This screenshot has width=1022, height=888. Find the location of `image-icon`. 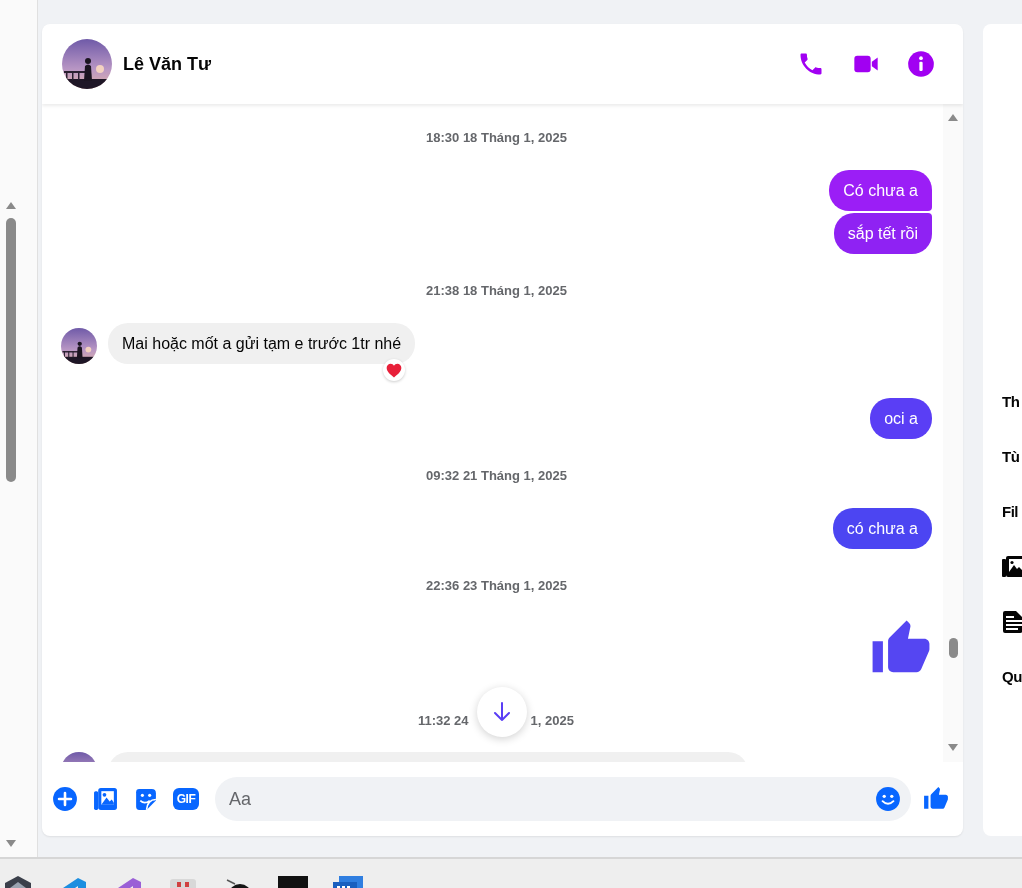

image-icon is located at coordinates (105, 799).